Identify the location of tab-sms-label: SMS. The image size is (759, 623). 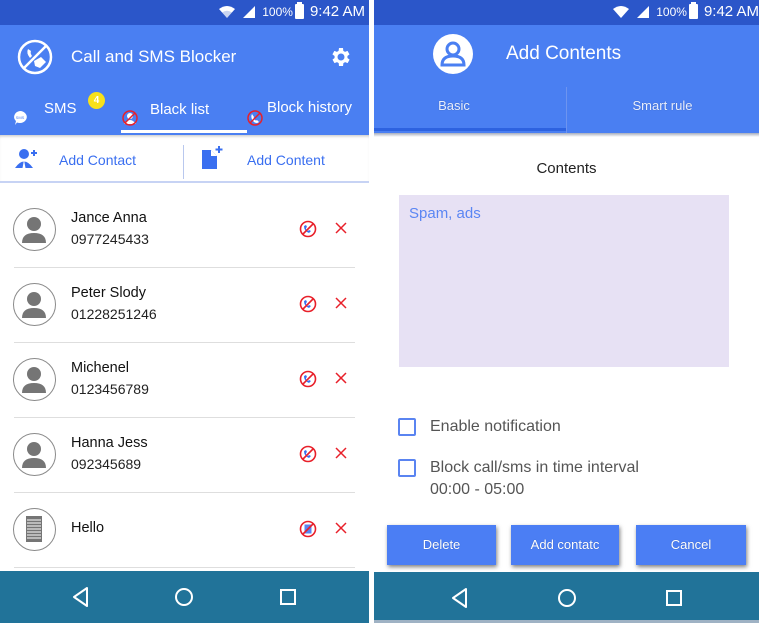
(60, 108).